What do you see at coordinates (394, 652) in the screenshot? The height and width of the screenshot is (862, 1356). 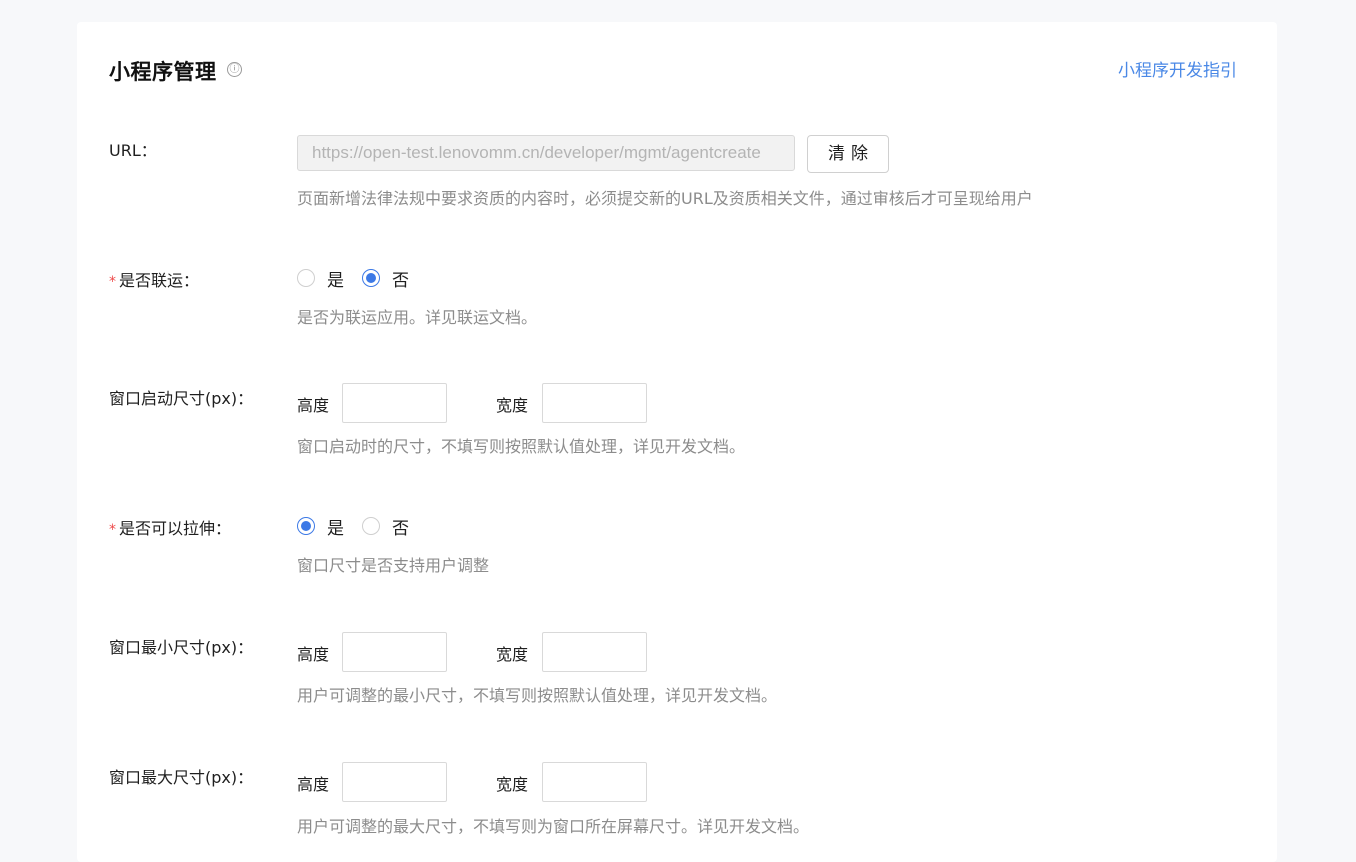 I see `min-height-input` at bounding box center [394, 652].